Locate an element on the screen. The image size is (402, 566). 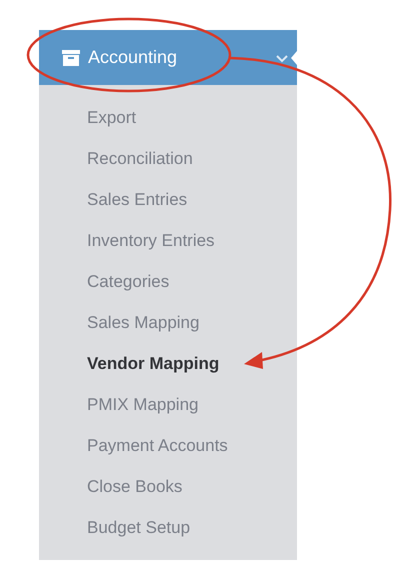
chevron-icon is located at coordinates (282, 59).